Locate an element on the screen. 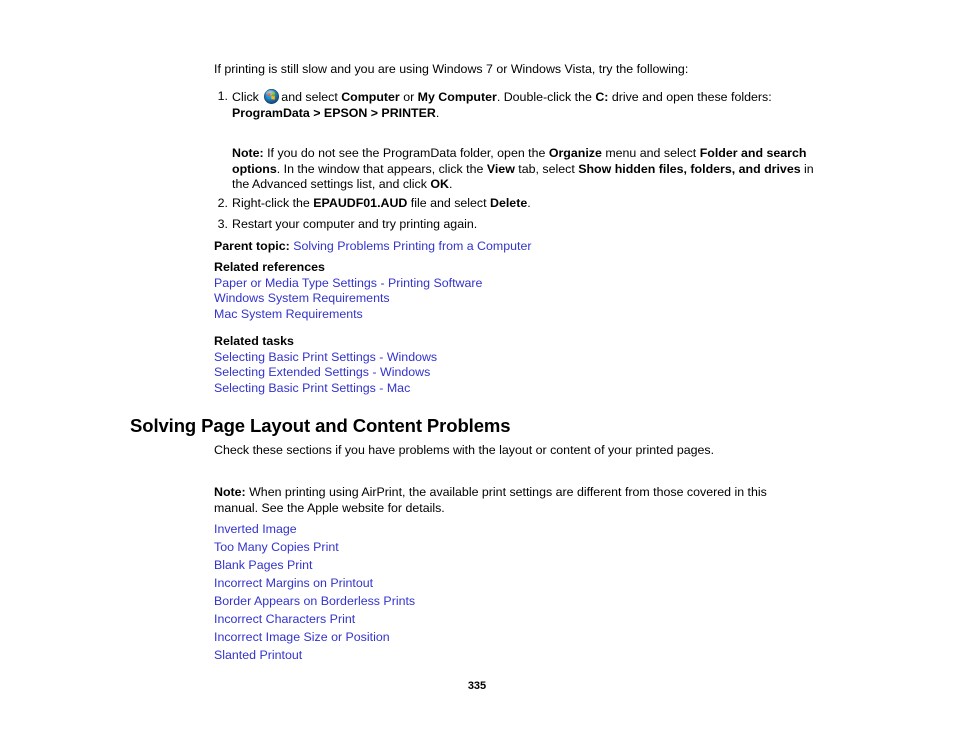 The width and height of the screenshot is (954, 738). step-text-fragment: or is located at coordinates (408, 97).